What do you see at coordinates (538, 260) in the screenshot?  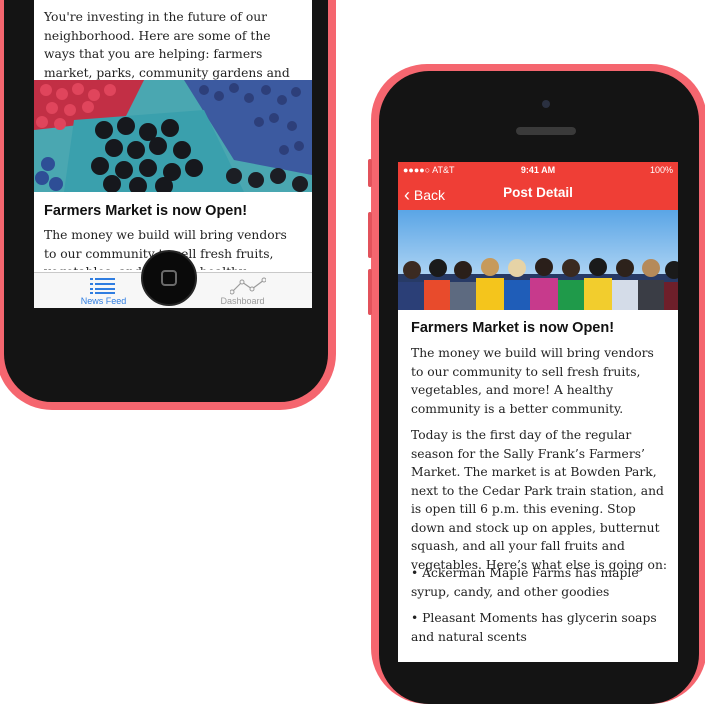 I see `crowd-image` at bounding box center [538, 260].